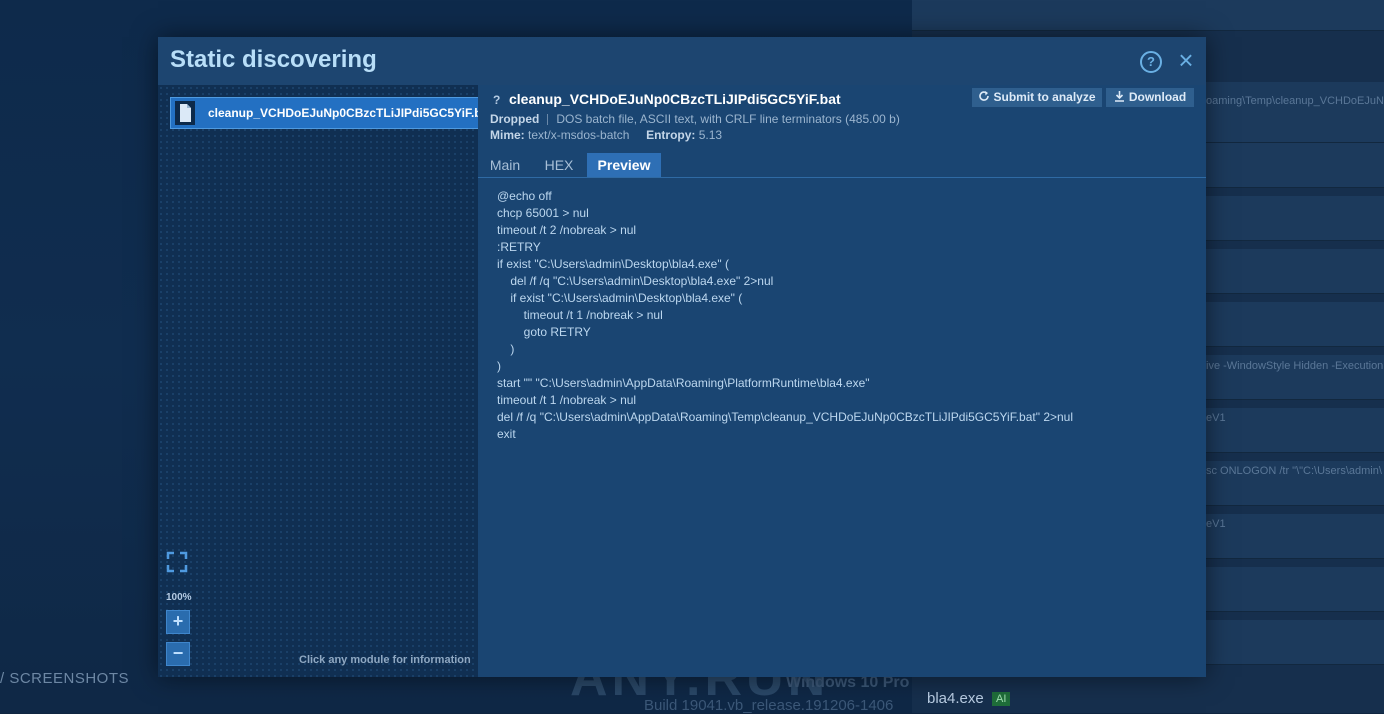  What do you see at coordinates (1001, 699) in the screenshot?
I see `bg-ai-badge: AI` at bounding box center [1001, 699].